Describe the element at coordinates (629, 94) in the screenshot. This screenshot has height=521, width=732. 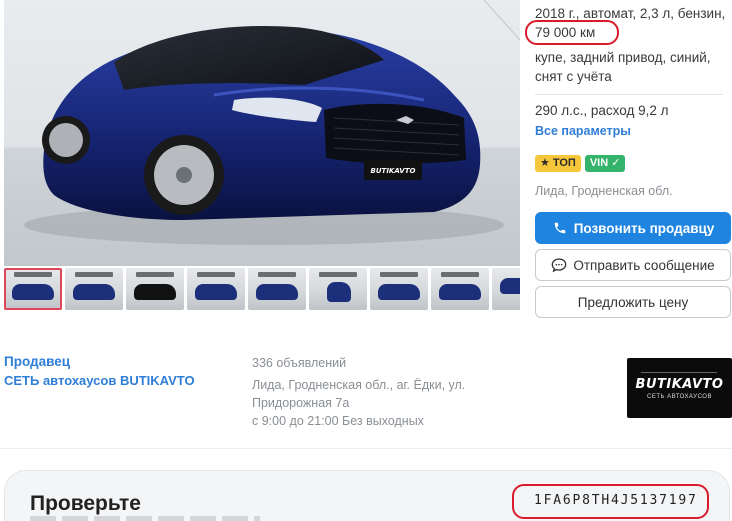
I see `divider` at that location.